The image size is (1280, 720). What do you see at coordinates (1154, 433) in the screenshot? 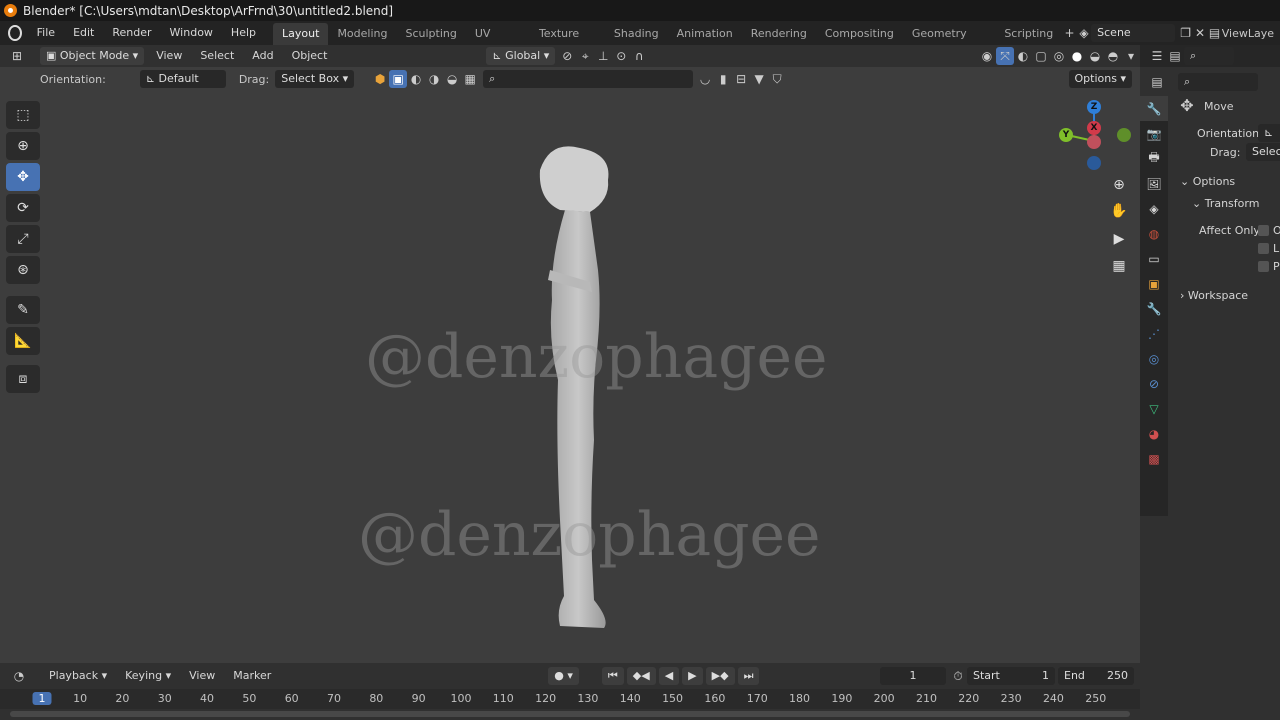
I see `material-tab-icon: ◕` at bounding box center [1154, 433].